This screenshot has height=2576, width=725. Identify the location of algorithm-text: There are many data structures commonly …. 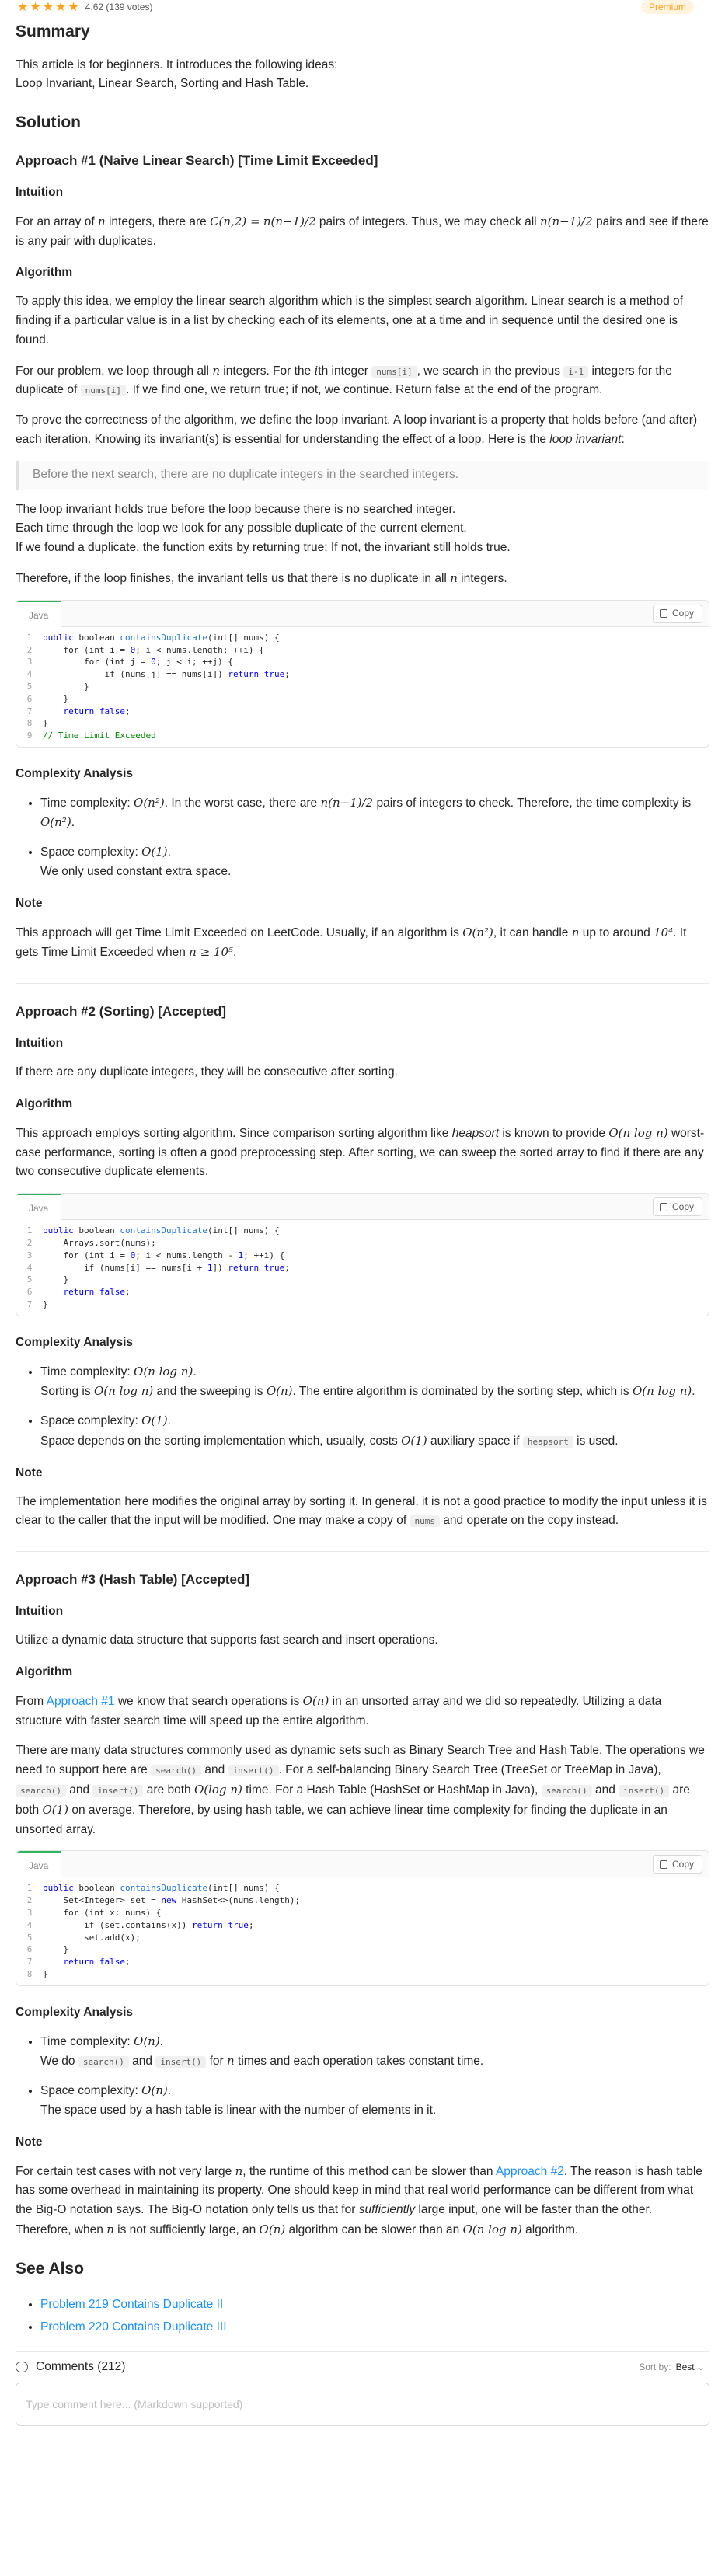
(360, 1790).